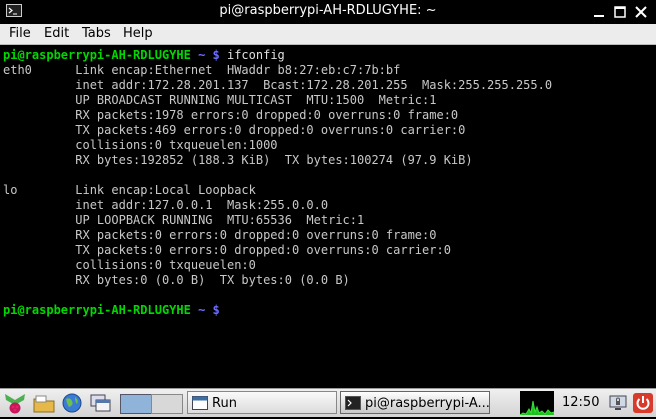 This screenshot has height=419, width=656. Describe the element at coordinates (20, 33) in the screenshot. I see `menu-file: File` at that location.